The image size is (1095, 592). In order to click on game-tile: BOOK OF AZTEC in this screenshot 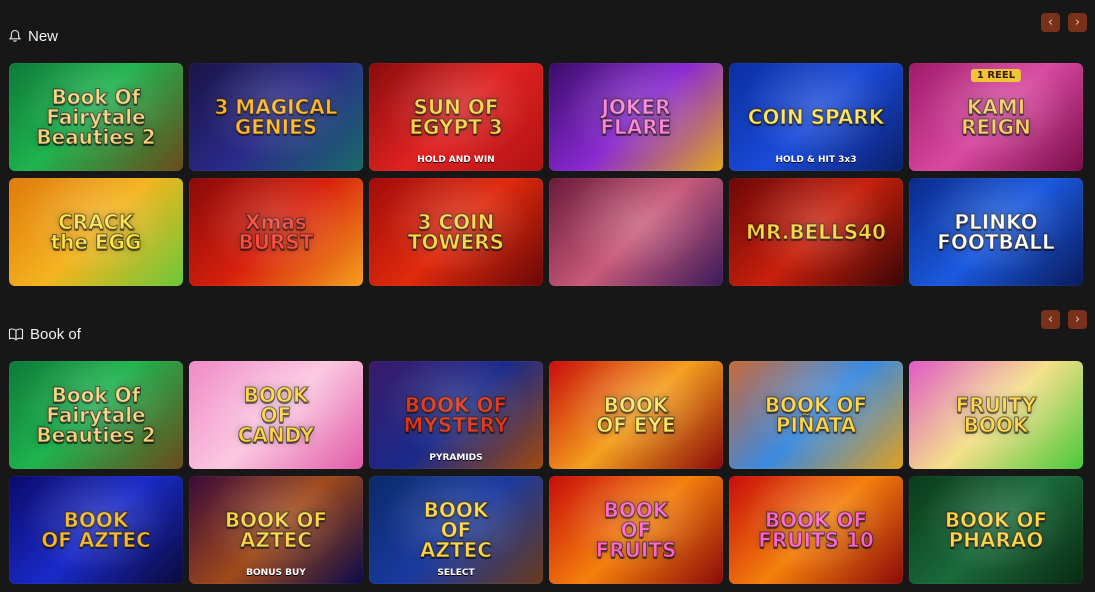, I will do `click(96, 530)`.